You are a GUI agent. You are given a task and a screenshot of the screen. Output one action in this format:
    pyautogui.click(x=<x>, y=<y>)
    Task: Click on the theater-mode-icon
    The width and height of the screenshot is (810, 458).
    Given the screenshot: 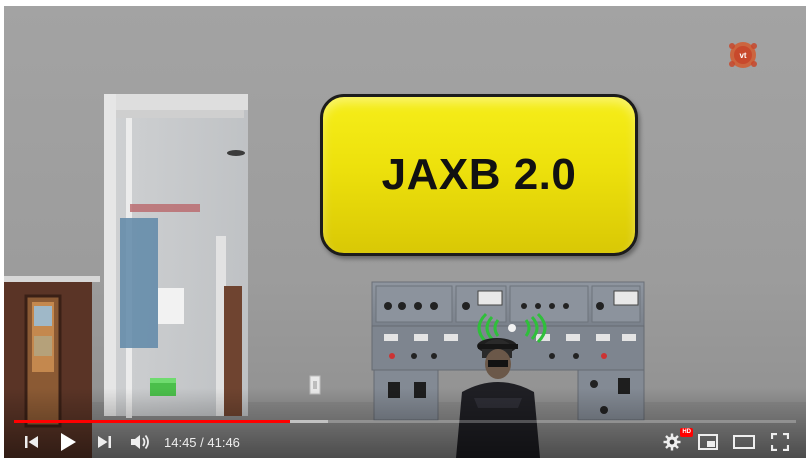 What is the action you would take?
    pyautogui.click(x=744, y=442)
    